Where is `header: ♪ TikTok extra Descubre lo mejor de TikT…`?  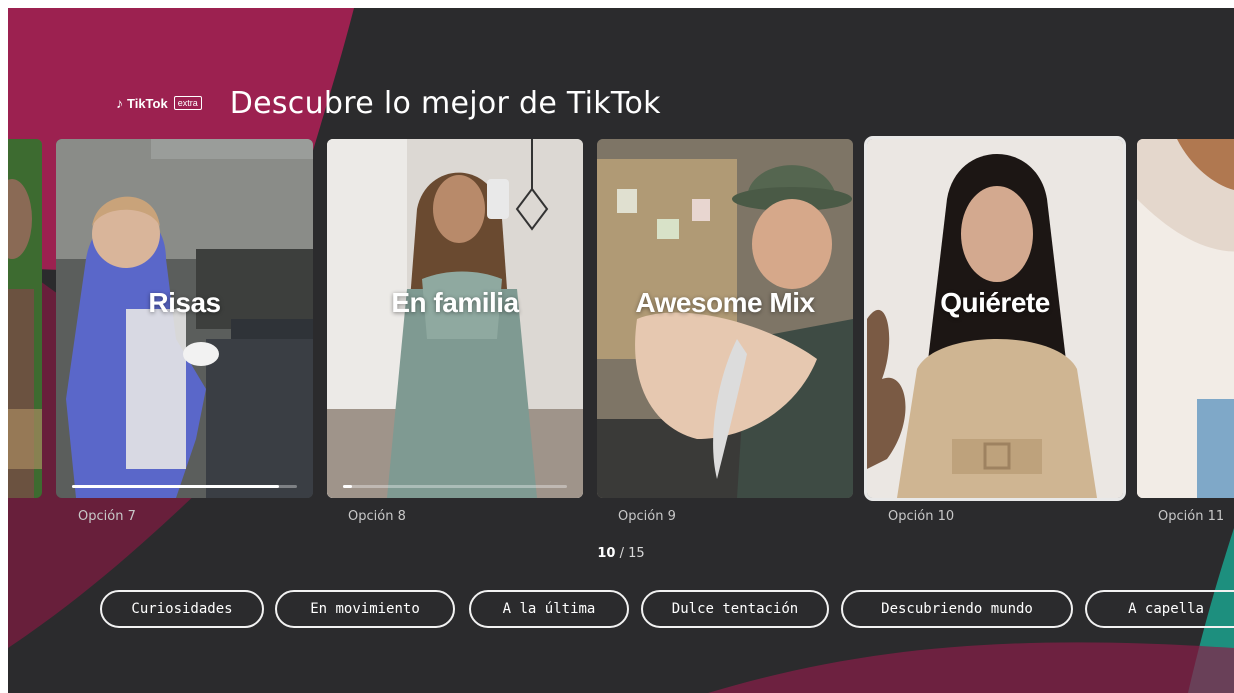
header: ♪ TikTok extra Descubre lo mejor de TikT… is located at coordinates (388, 103).